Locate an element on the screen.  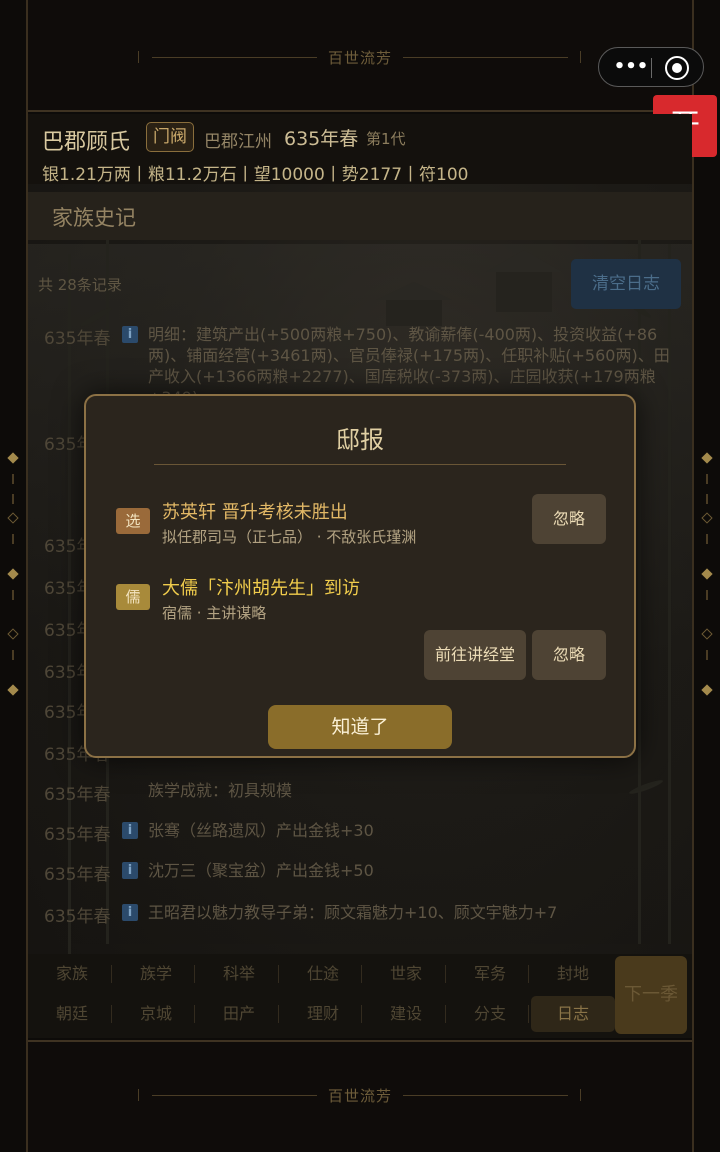
tab-建设: 建设 is located at coordinates (406, 1014).